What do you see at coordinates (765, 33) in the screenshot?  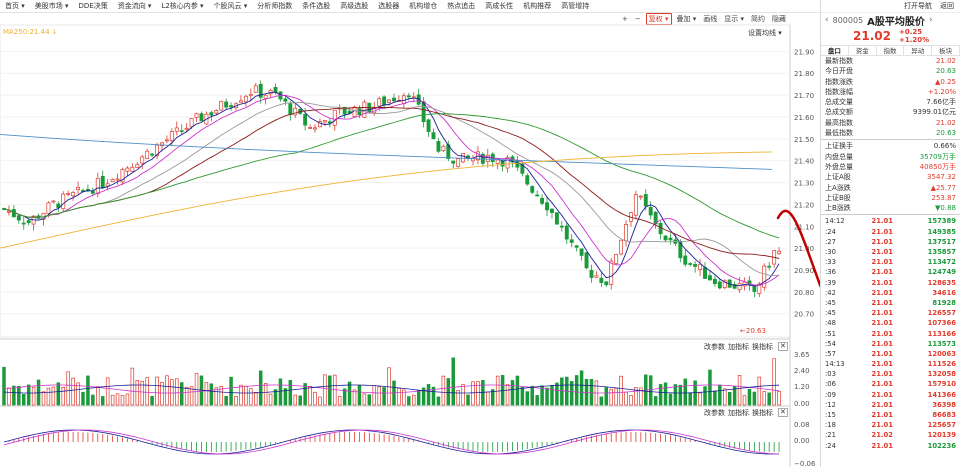 I see `set-ma-button: 设置均线 ▾` at bounding box center [765, 33].